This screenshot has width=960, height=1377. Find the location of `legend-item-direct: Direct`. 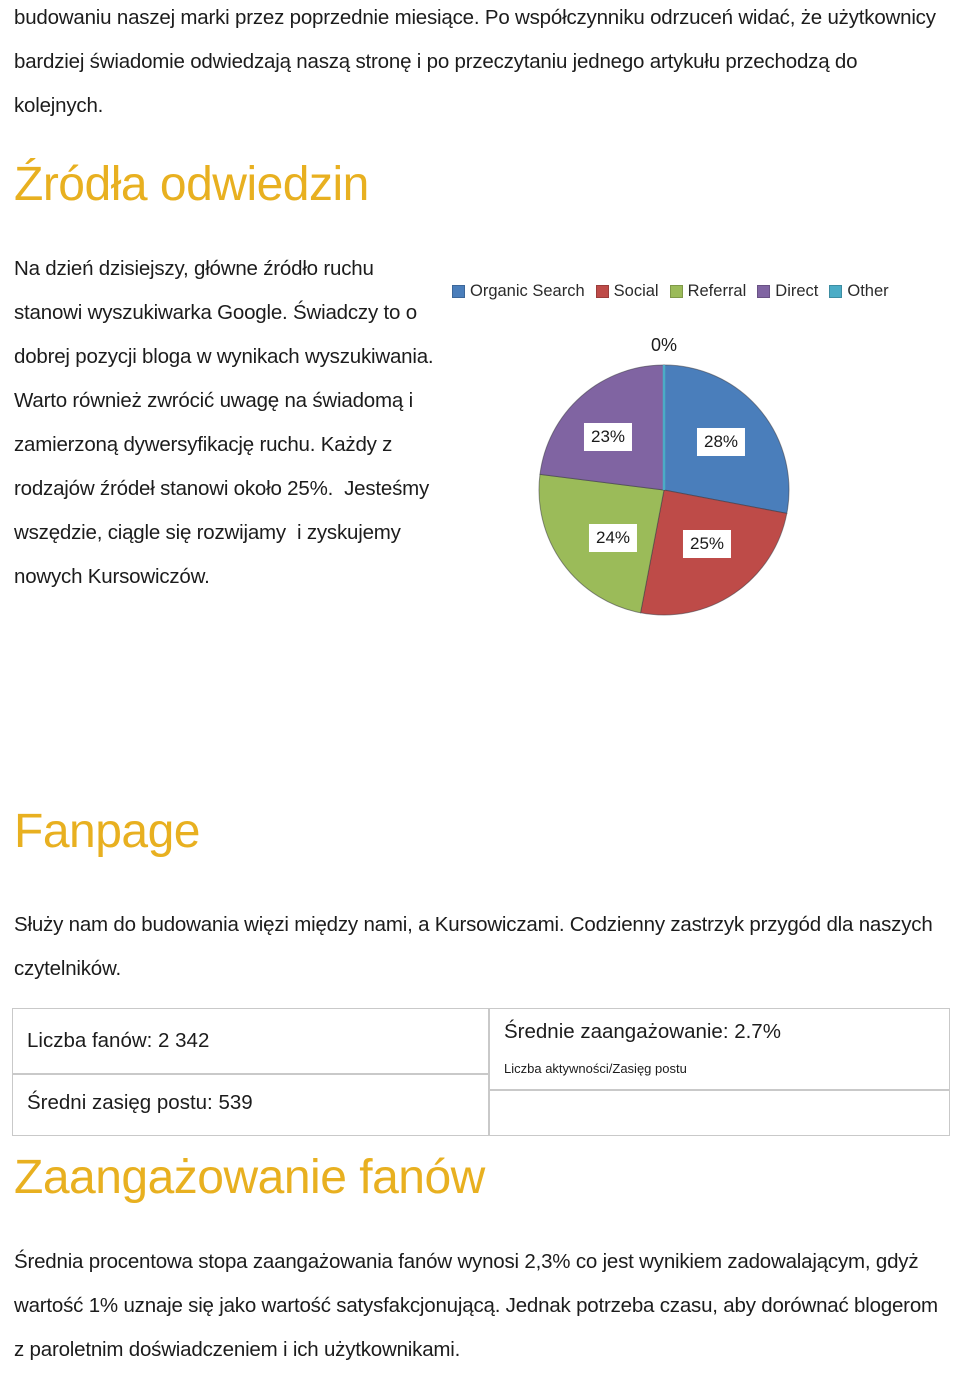

legend-item-direct: Direct is located at coordinates (787, 291).